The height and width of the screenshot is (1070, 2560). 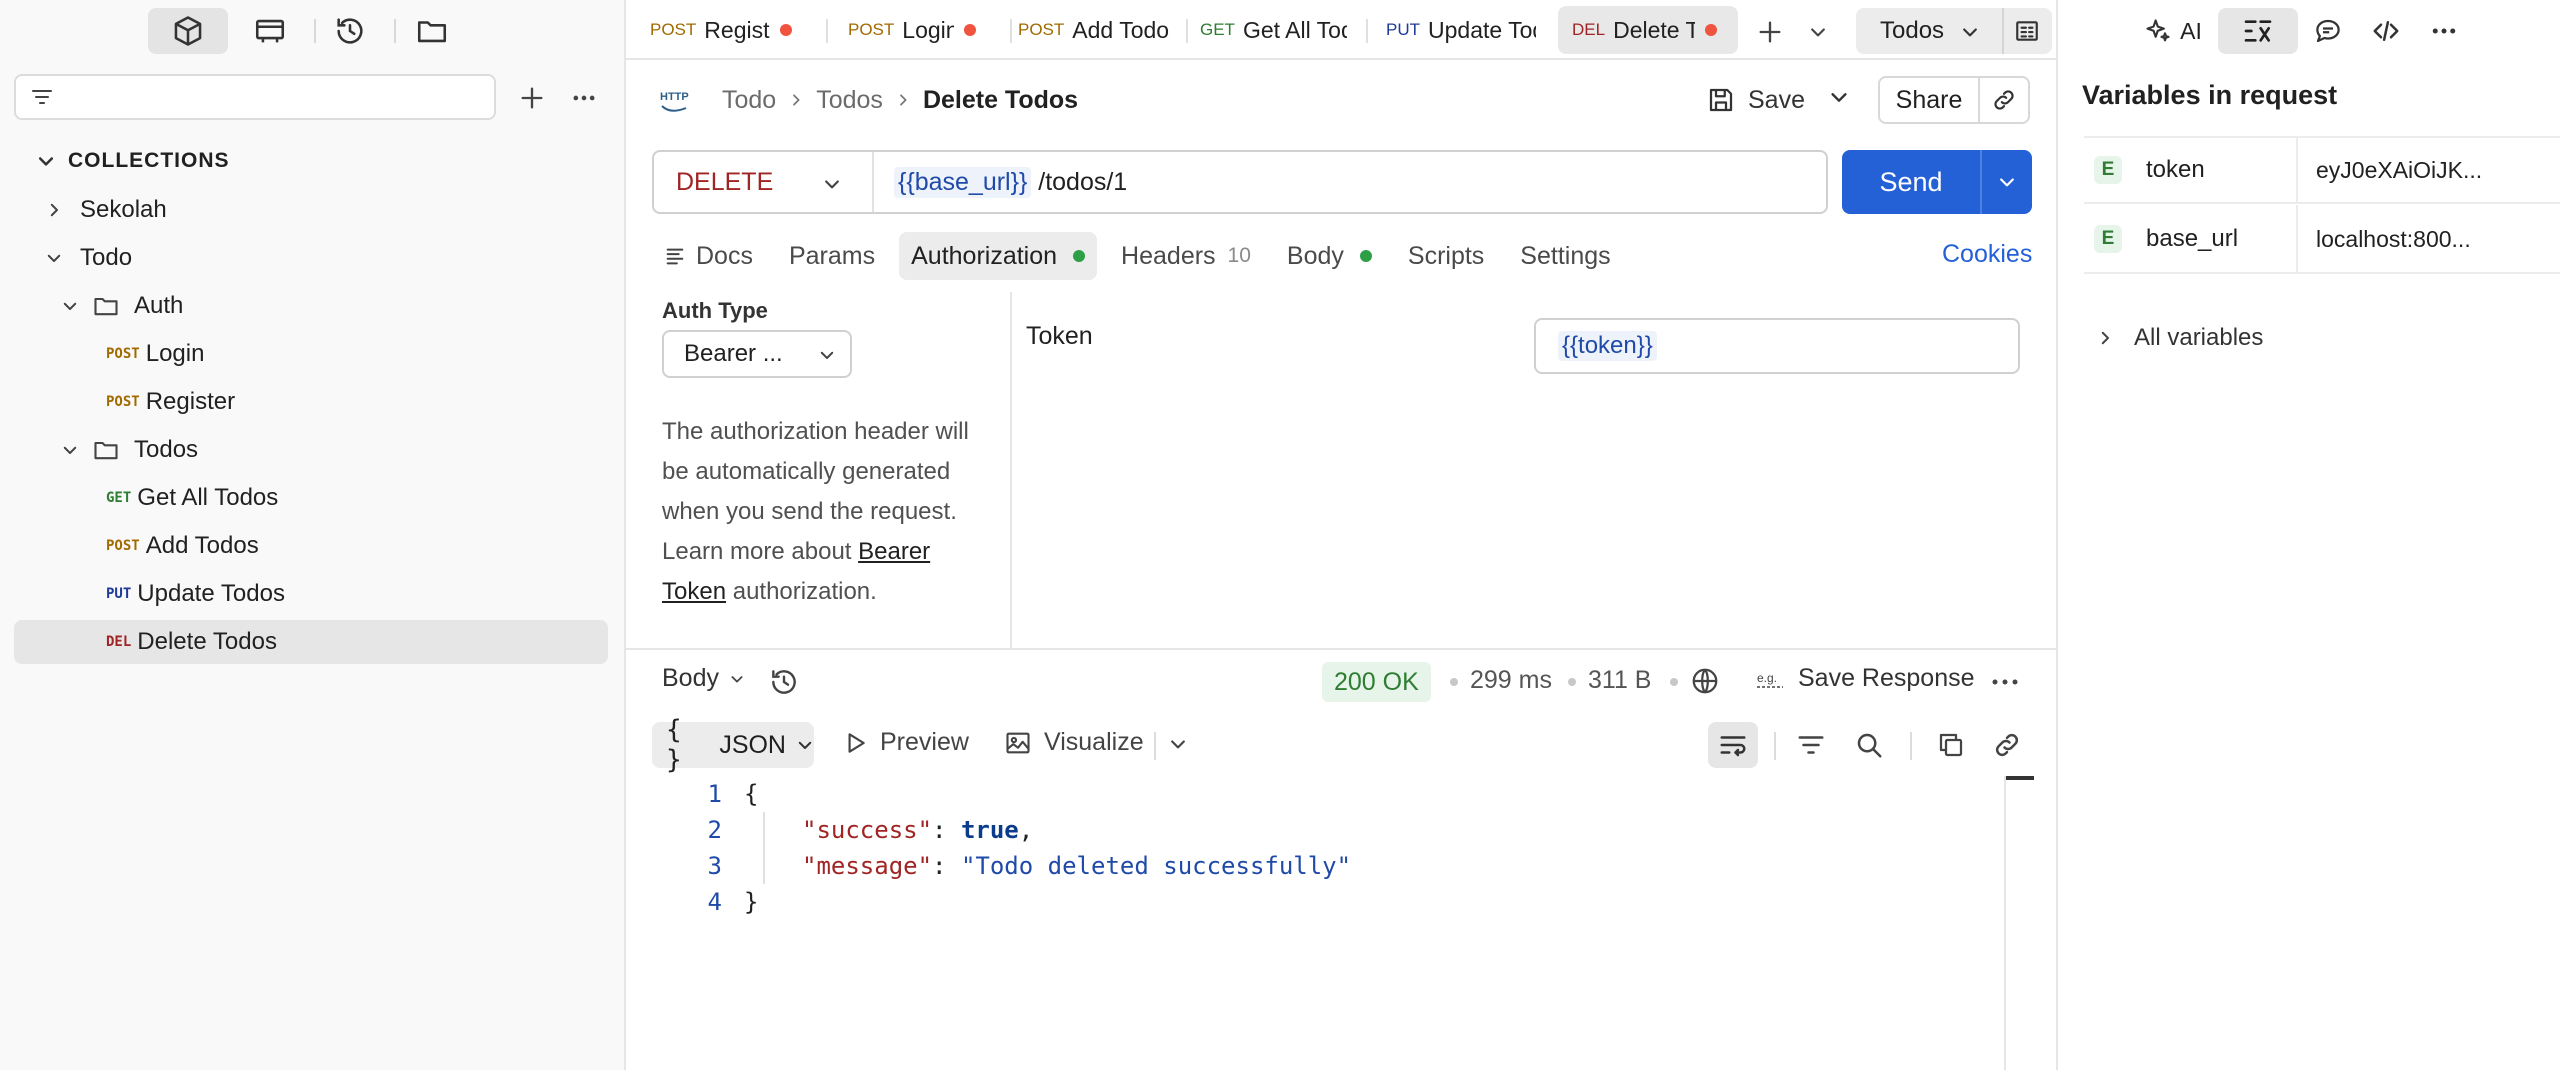 I want to click on collections-header: COLLECTIONS, so click(x=133, y=161).